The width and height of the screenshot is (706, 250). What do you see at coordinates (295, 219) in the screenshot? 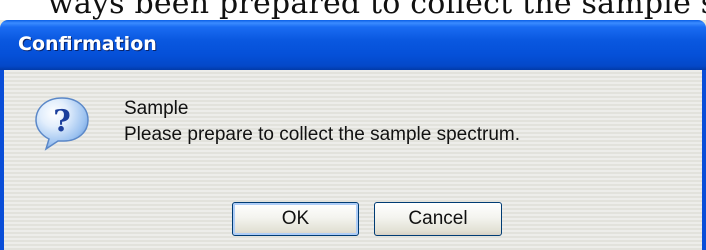
I see `ok-button: OK` at bounding box center [295, 219].